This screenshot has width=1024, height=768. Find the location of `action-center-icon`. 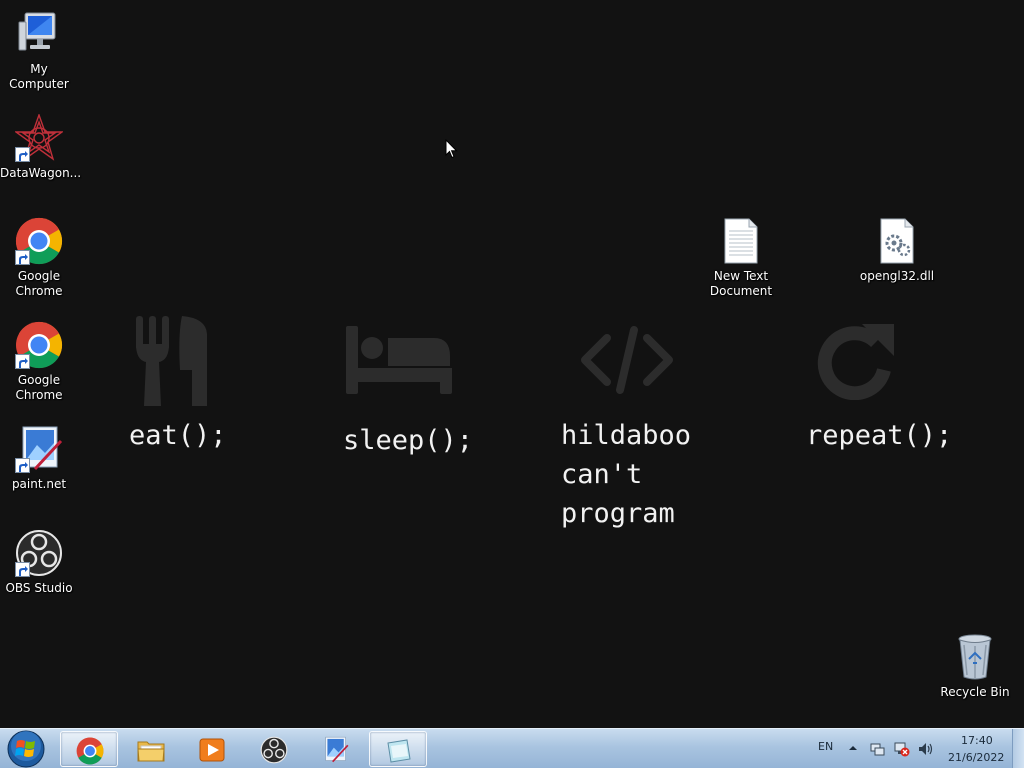

action-center-icon is located at coordinates (878, 749).